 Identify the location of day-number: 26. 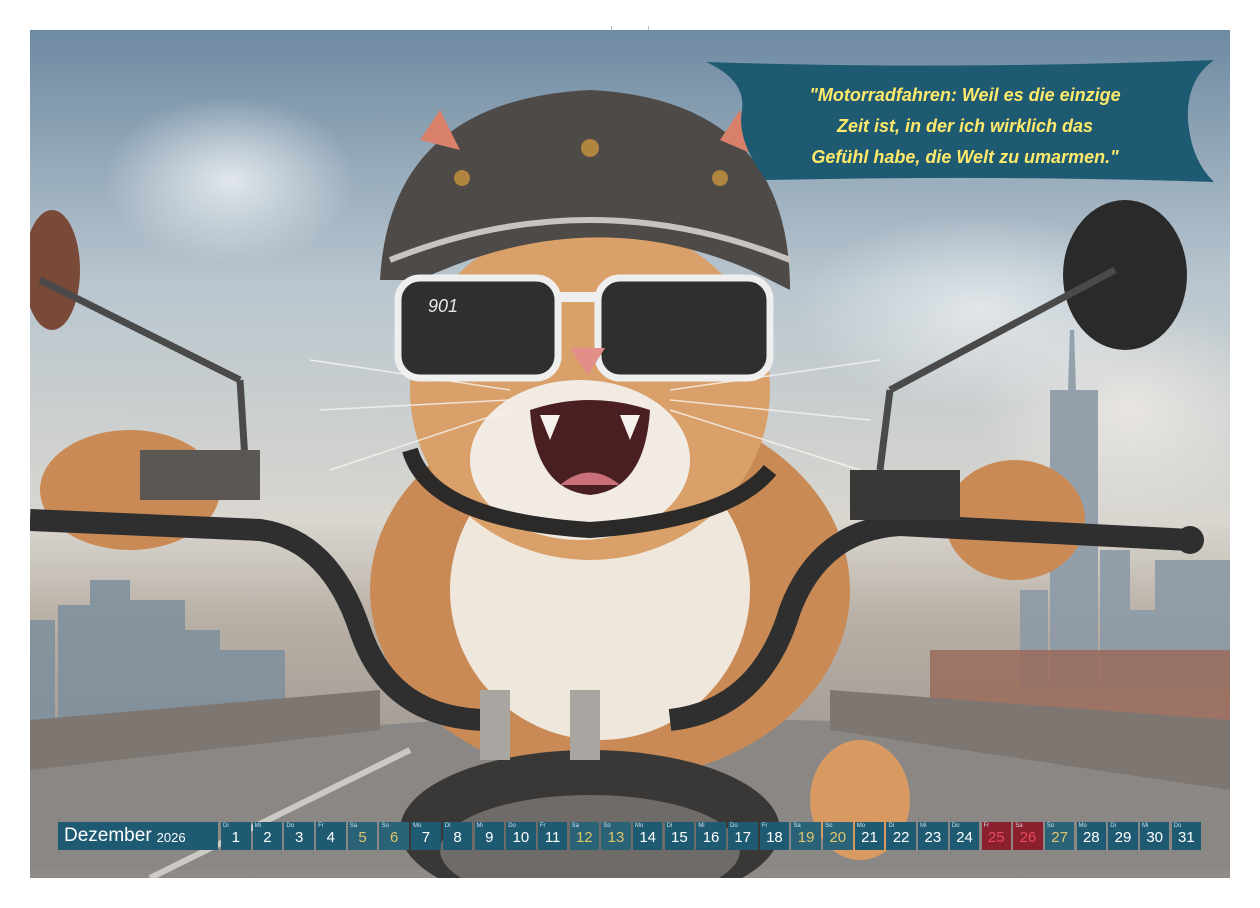
(1028, 837).